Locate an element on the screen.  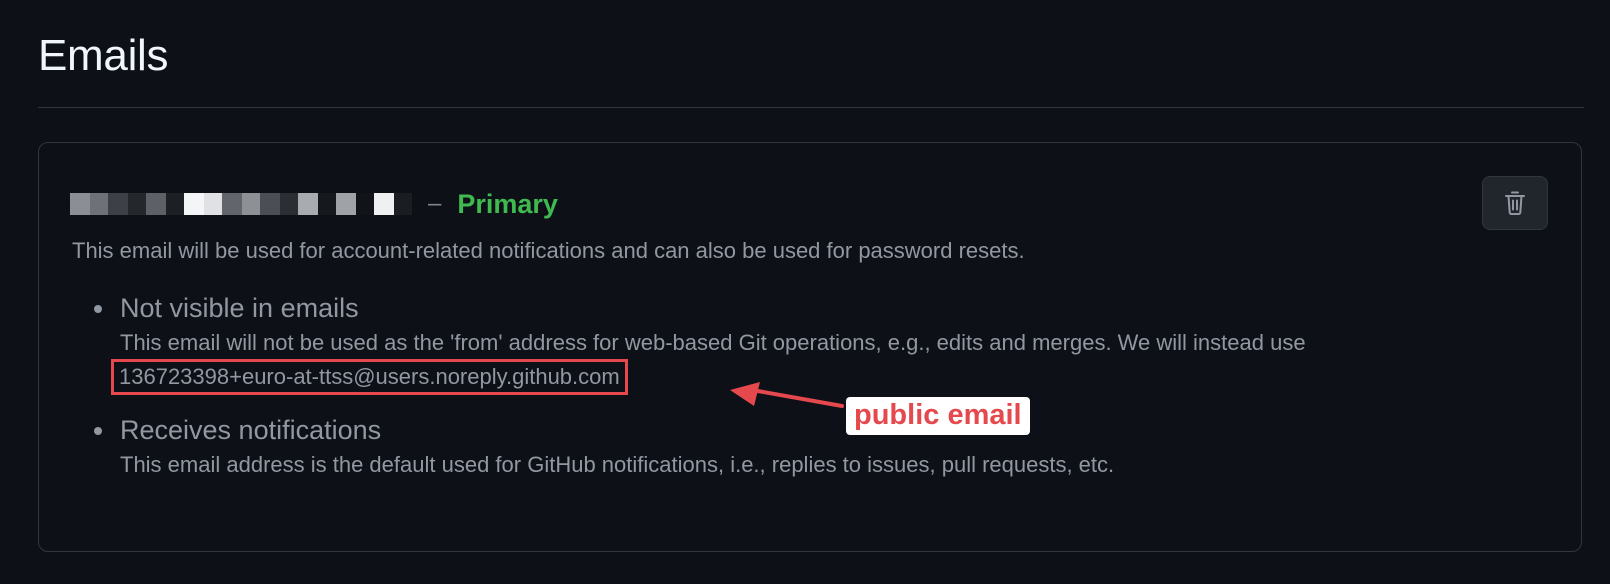
page-title: Emails is located at coordinates (103, 55).